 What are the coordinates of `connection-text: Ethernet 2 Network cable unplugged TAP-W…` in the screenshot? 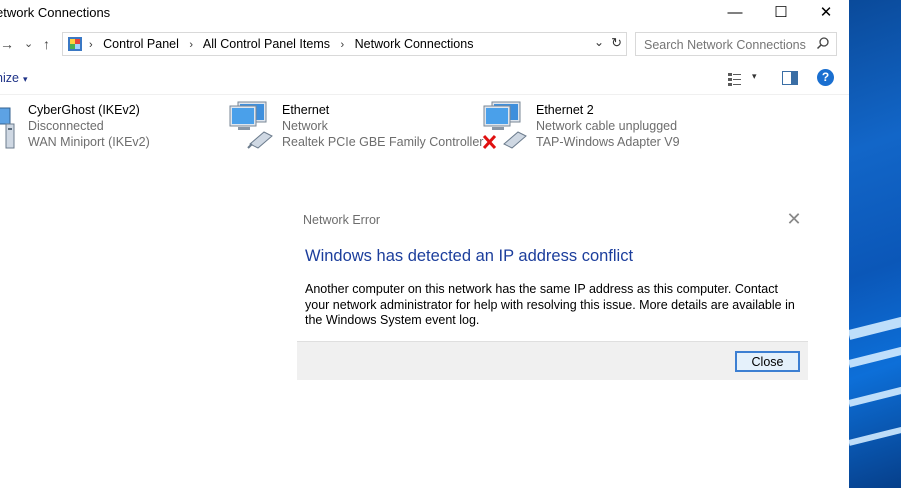 It's located at (608, 126).